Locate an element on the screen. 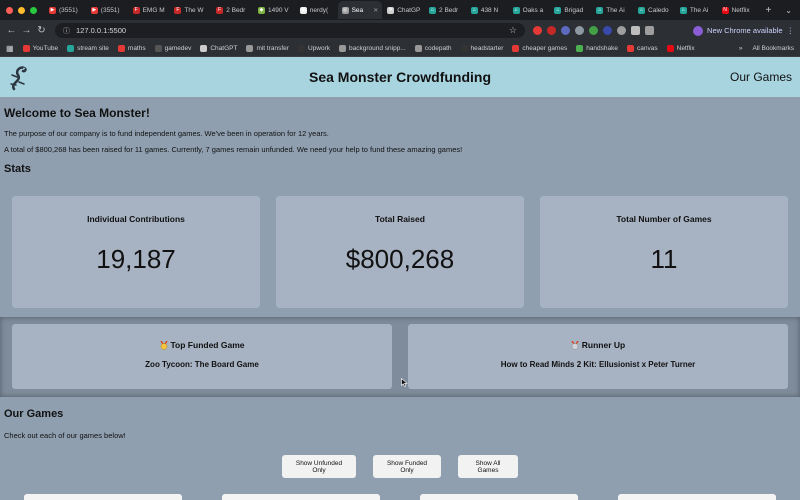  menu-icon: ⋮ is located at coordinates (791, 30).